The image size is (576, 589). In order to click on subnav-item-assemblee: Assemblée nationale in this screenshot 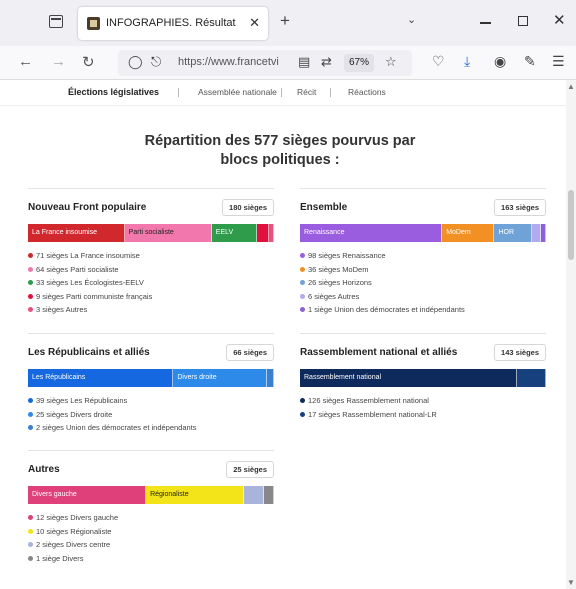, I will do `click(237, 92)`.